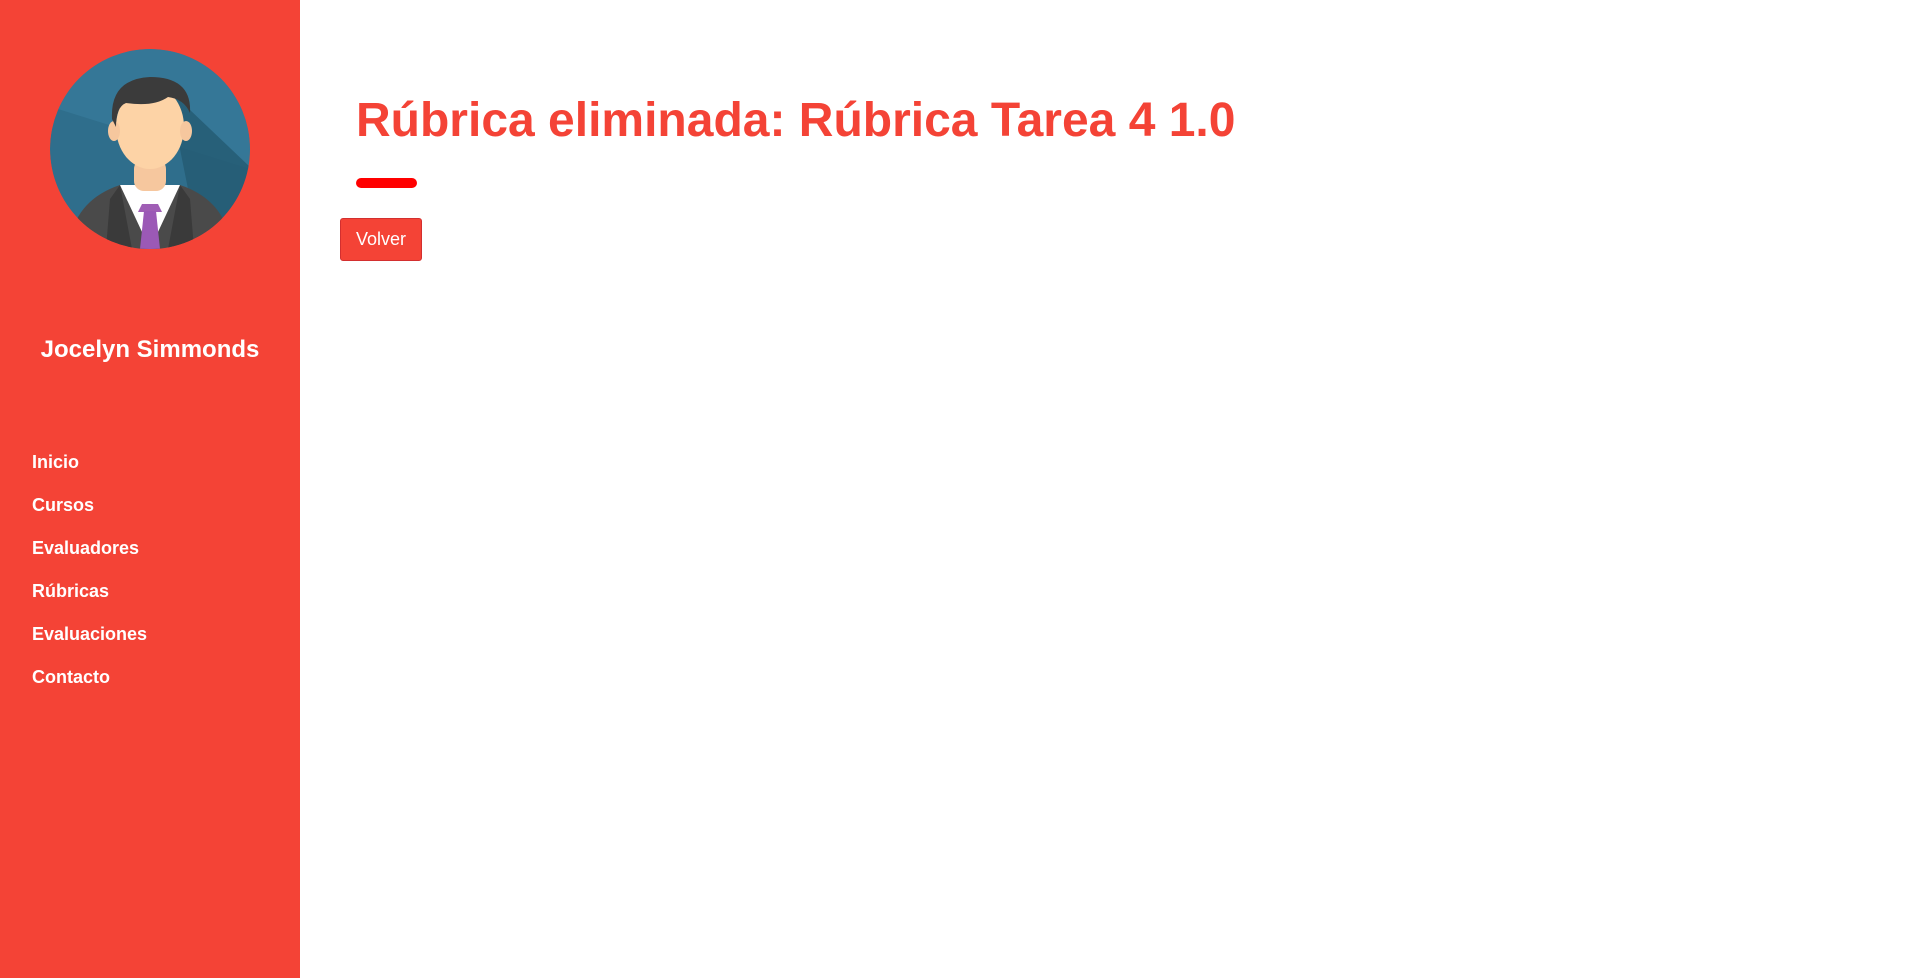 This screenshot has width=1920, height=978. I want to click on sidebar-item-evaluaciones: Evaluaciones, so click(89, 643).